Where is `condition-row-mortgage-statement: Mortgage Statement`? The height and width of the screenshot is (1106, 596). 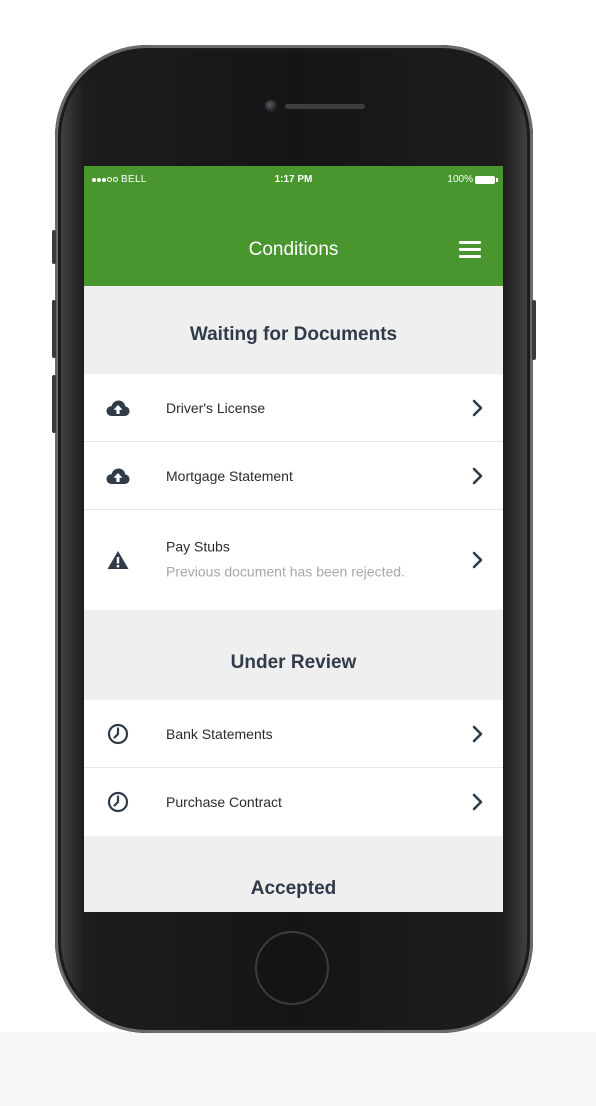 condition-row-mortgage-statement: Mortgage Statement is located at coordinates (293, 476).